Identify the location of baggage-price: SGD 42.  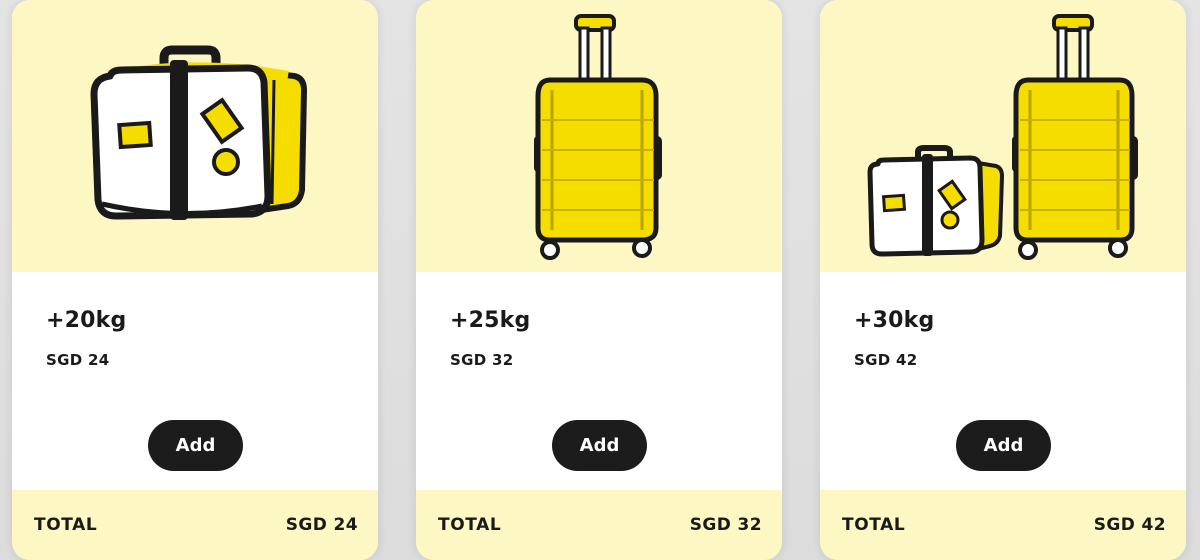
(886, 360).